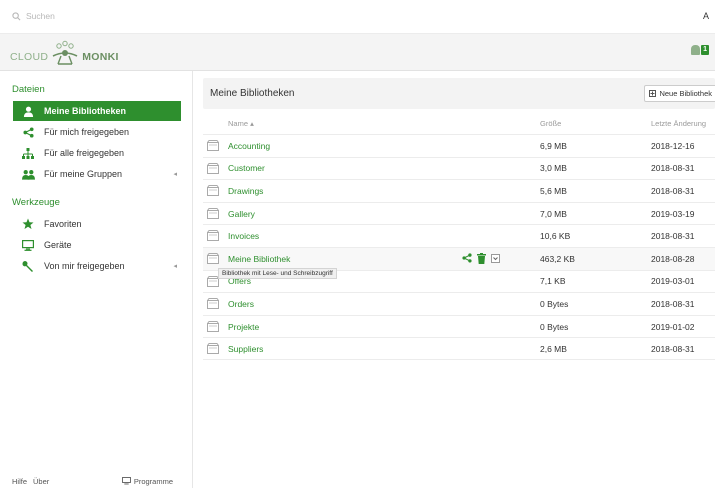 Image resolution: width=715 pixels, height=488 pixels. I want to click on plus-icon, so click(653, 93).